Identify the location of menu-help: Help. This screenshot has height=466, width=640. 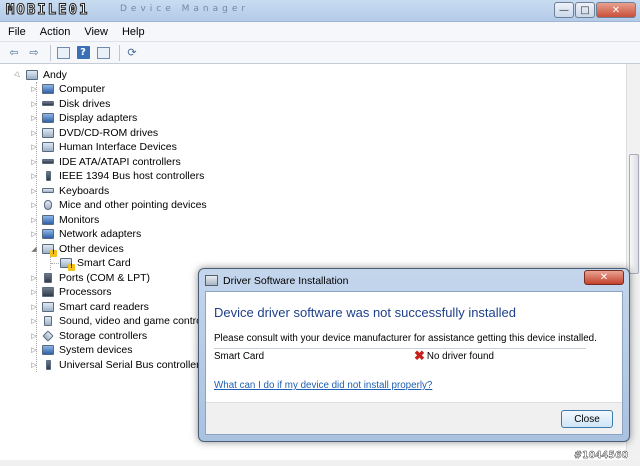
(133, 32).